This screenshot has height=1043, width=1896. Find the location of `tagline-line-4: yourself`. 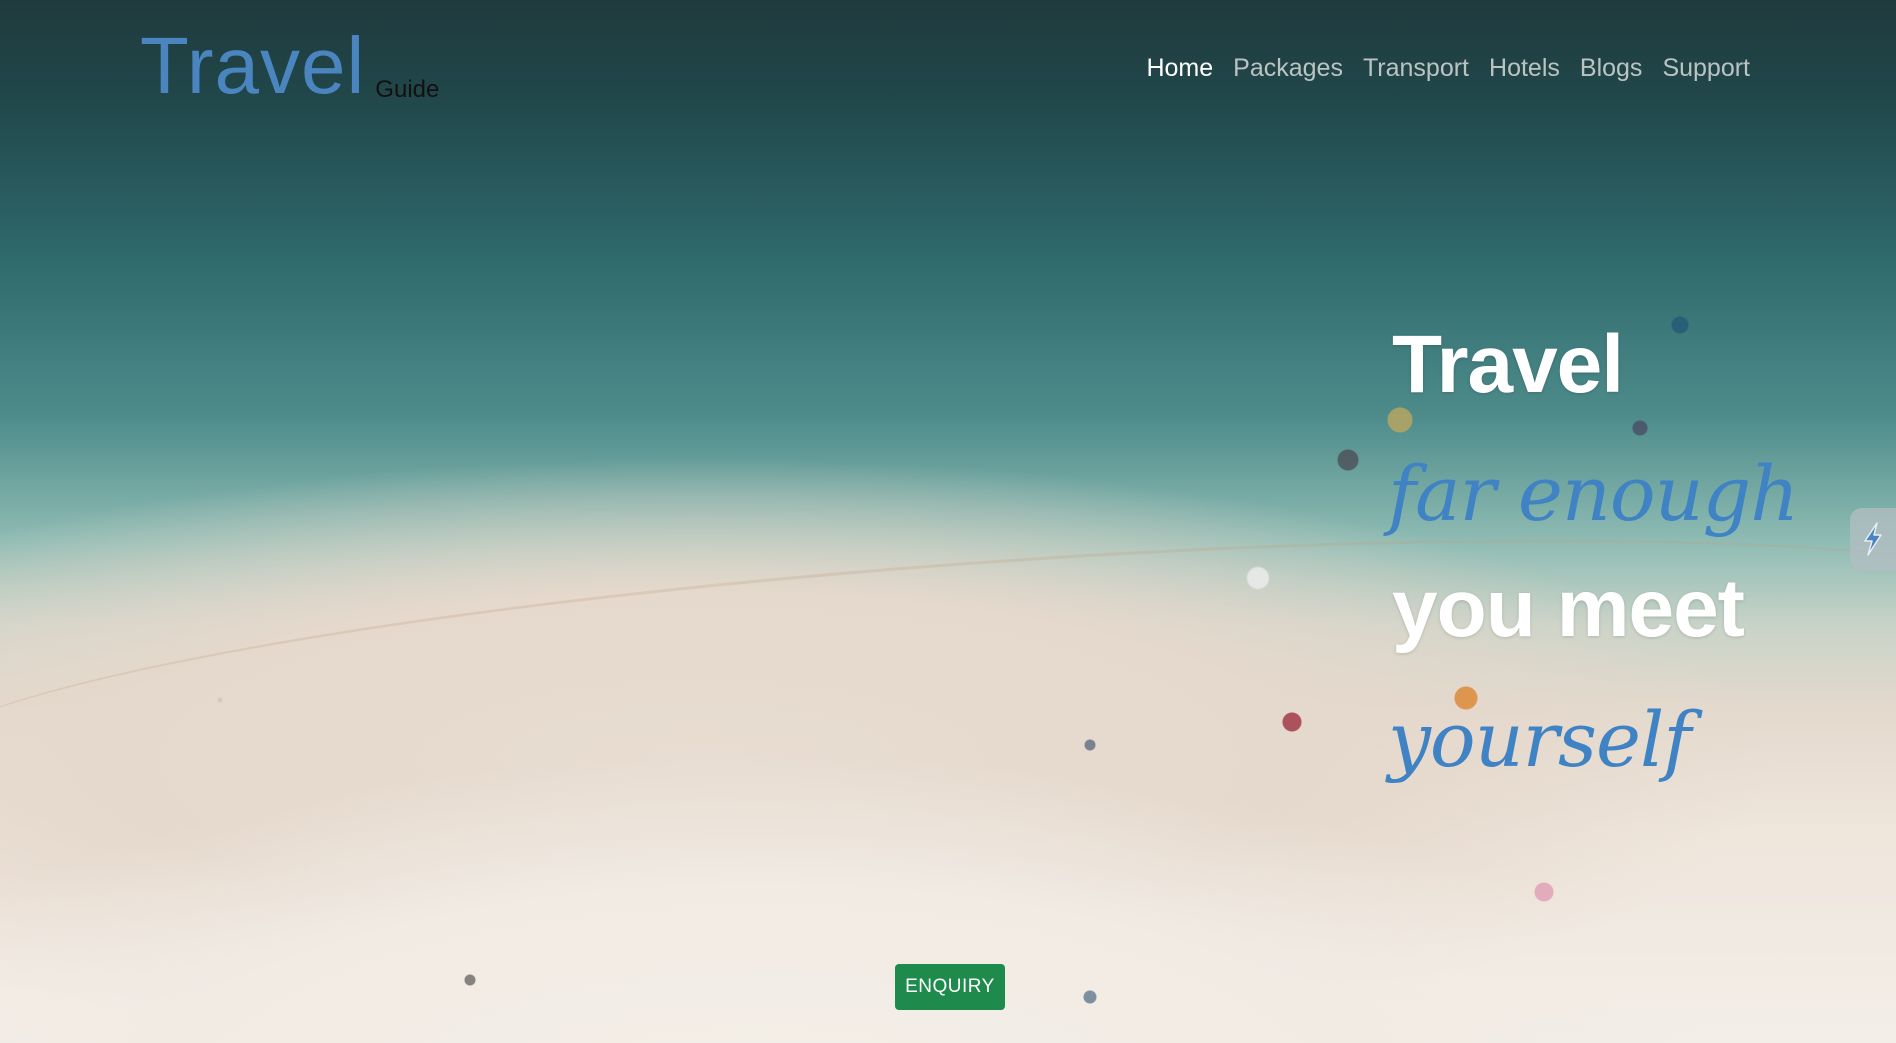

tagline-line-4: yourself is located at coordinates (1539, 739).